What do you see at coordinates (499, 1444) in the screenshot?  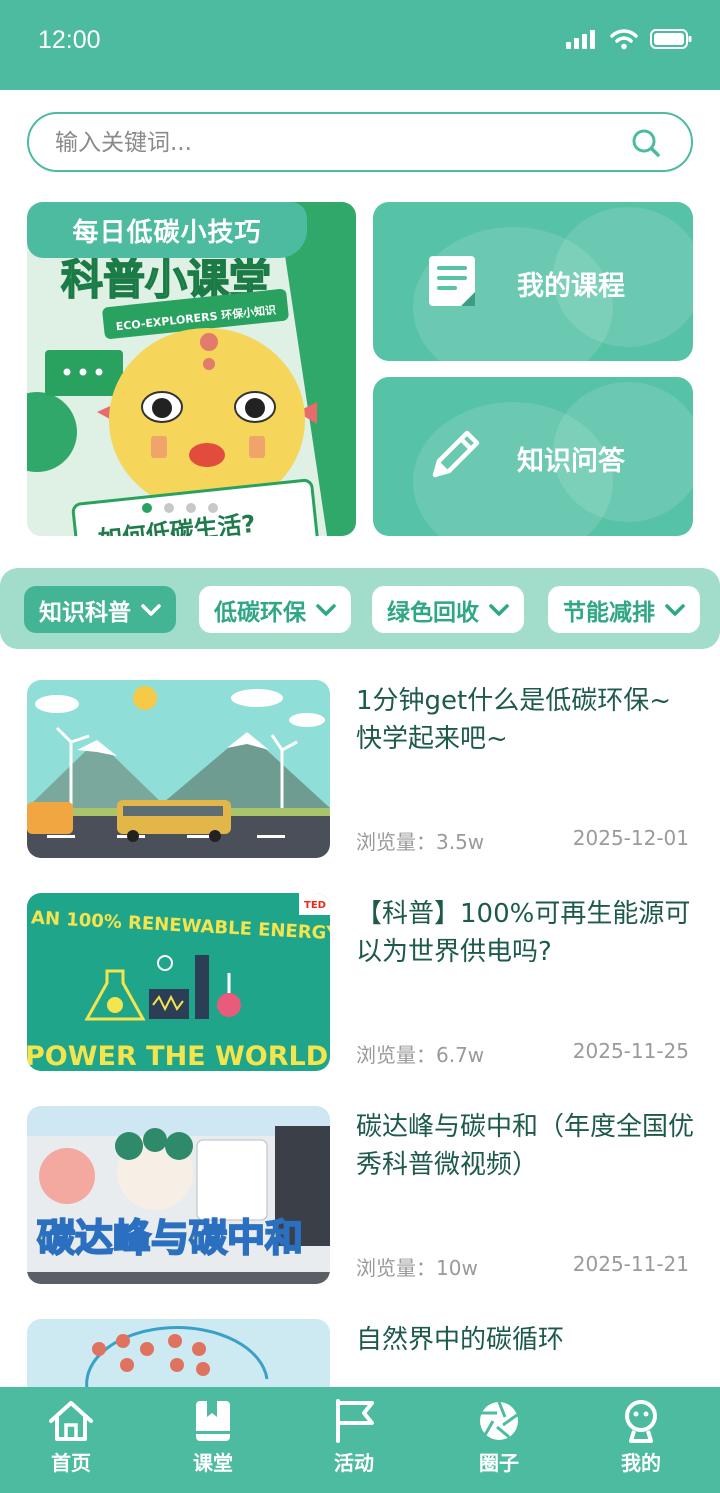 I see `tab-circle: 圈子` at bounding box center [499, 1444].